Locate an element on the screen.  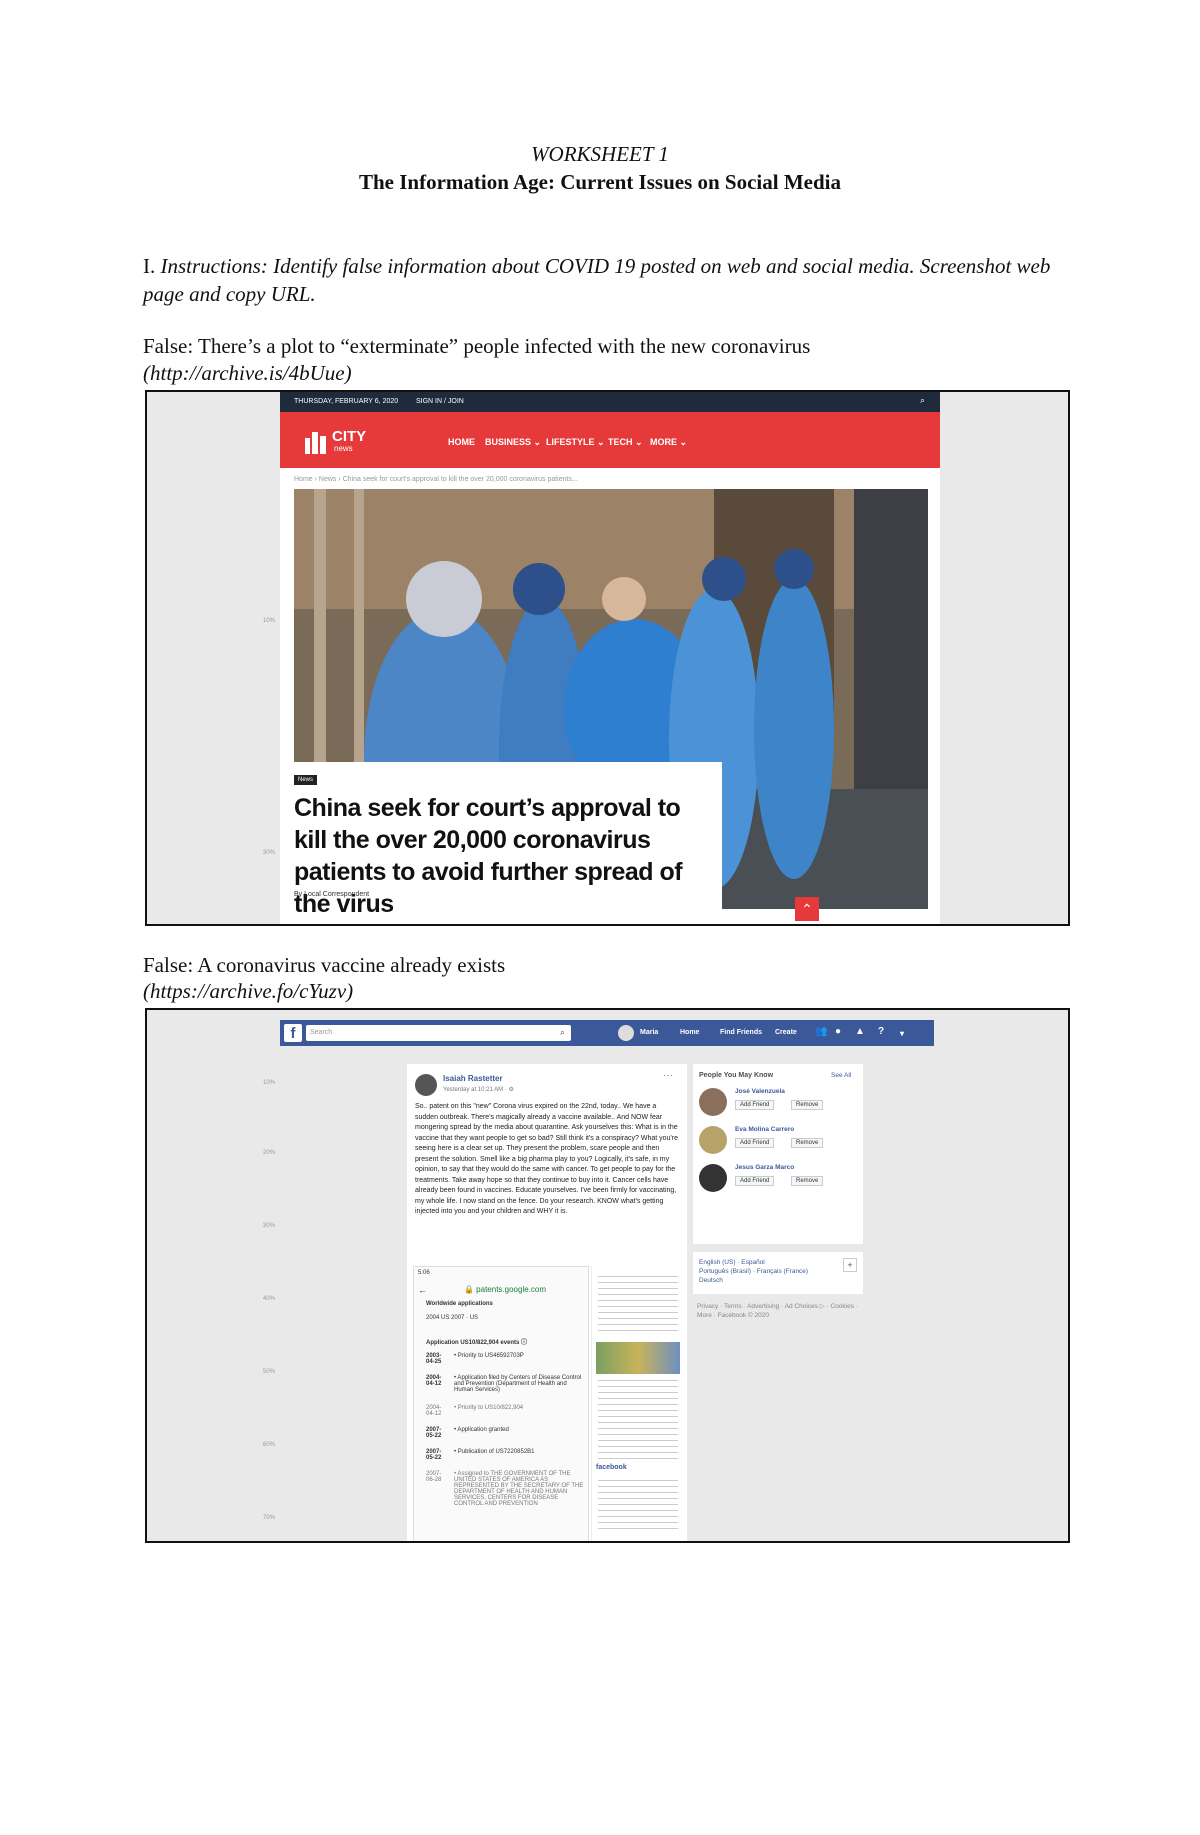
worksheet-title: WORKSHEET 1 is located at coordinates (600, 154).